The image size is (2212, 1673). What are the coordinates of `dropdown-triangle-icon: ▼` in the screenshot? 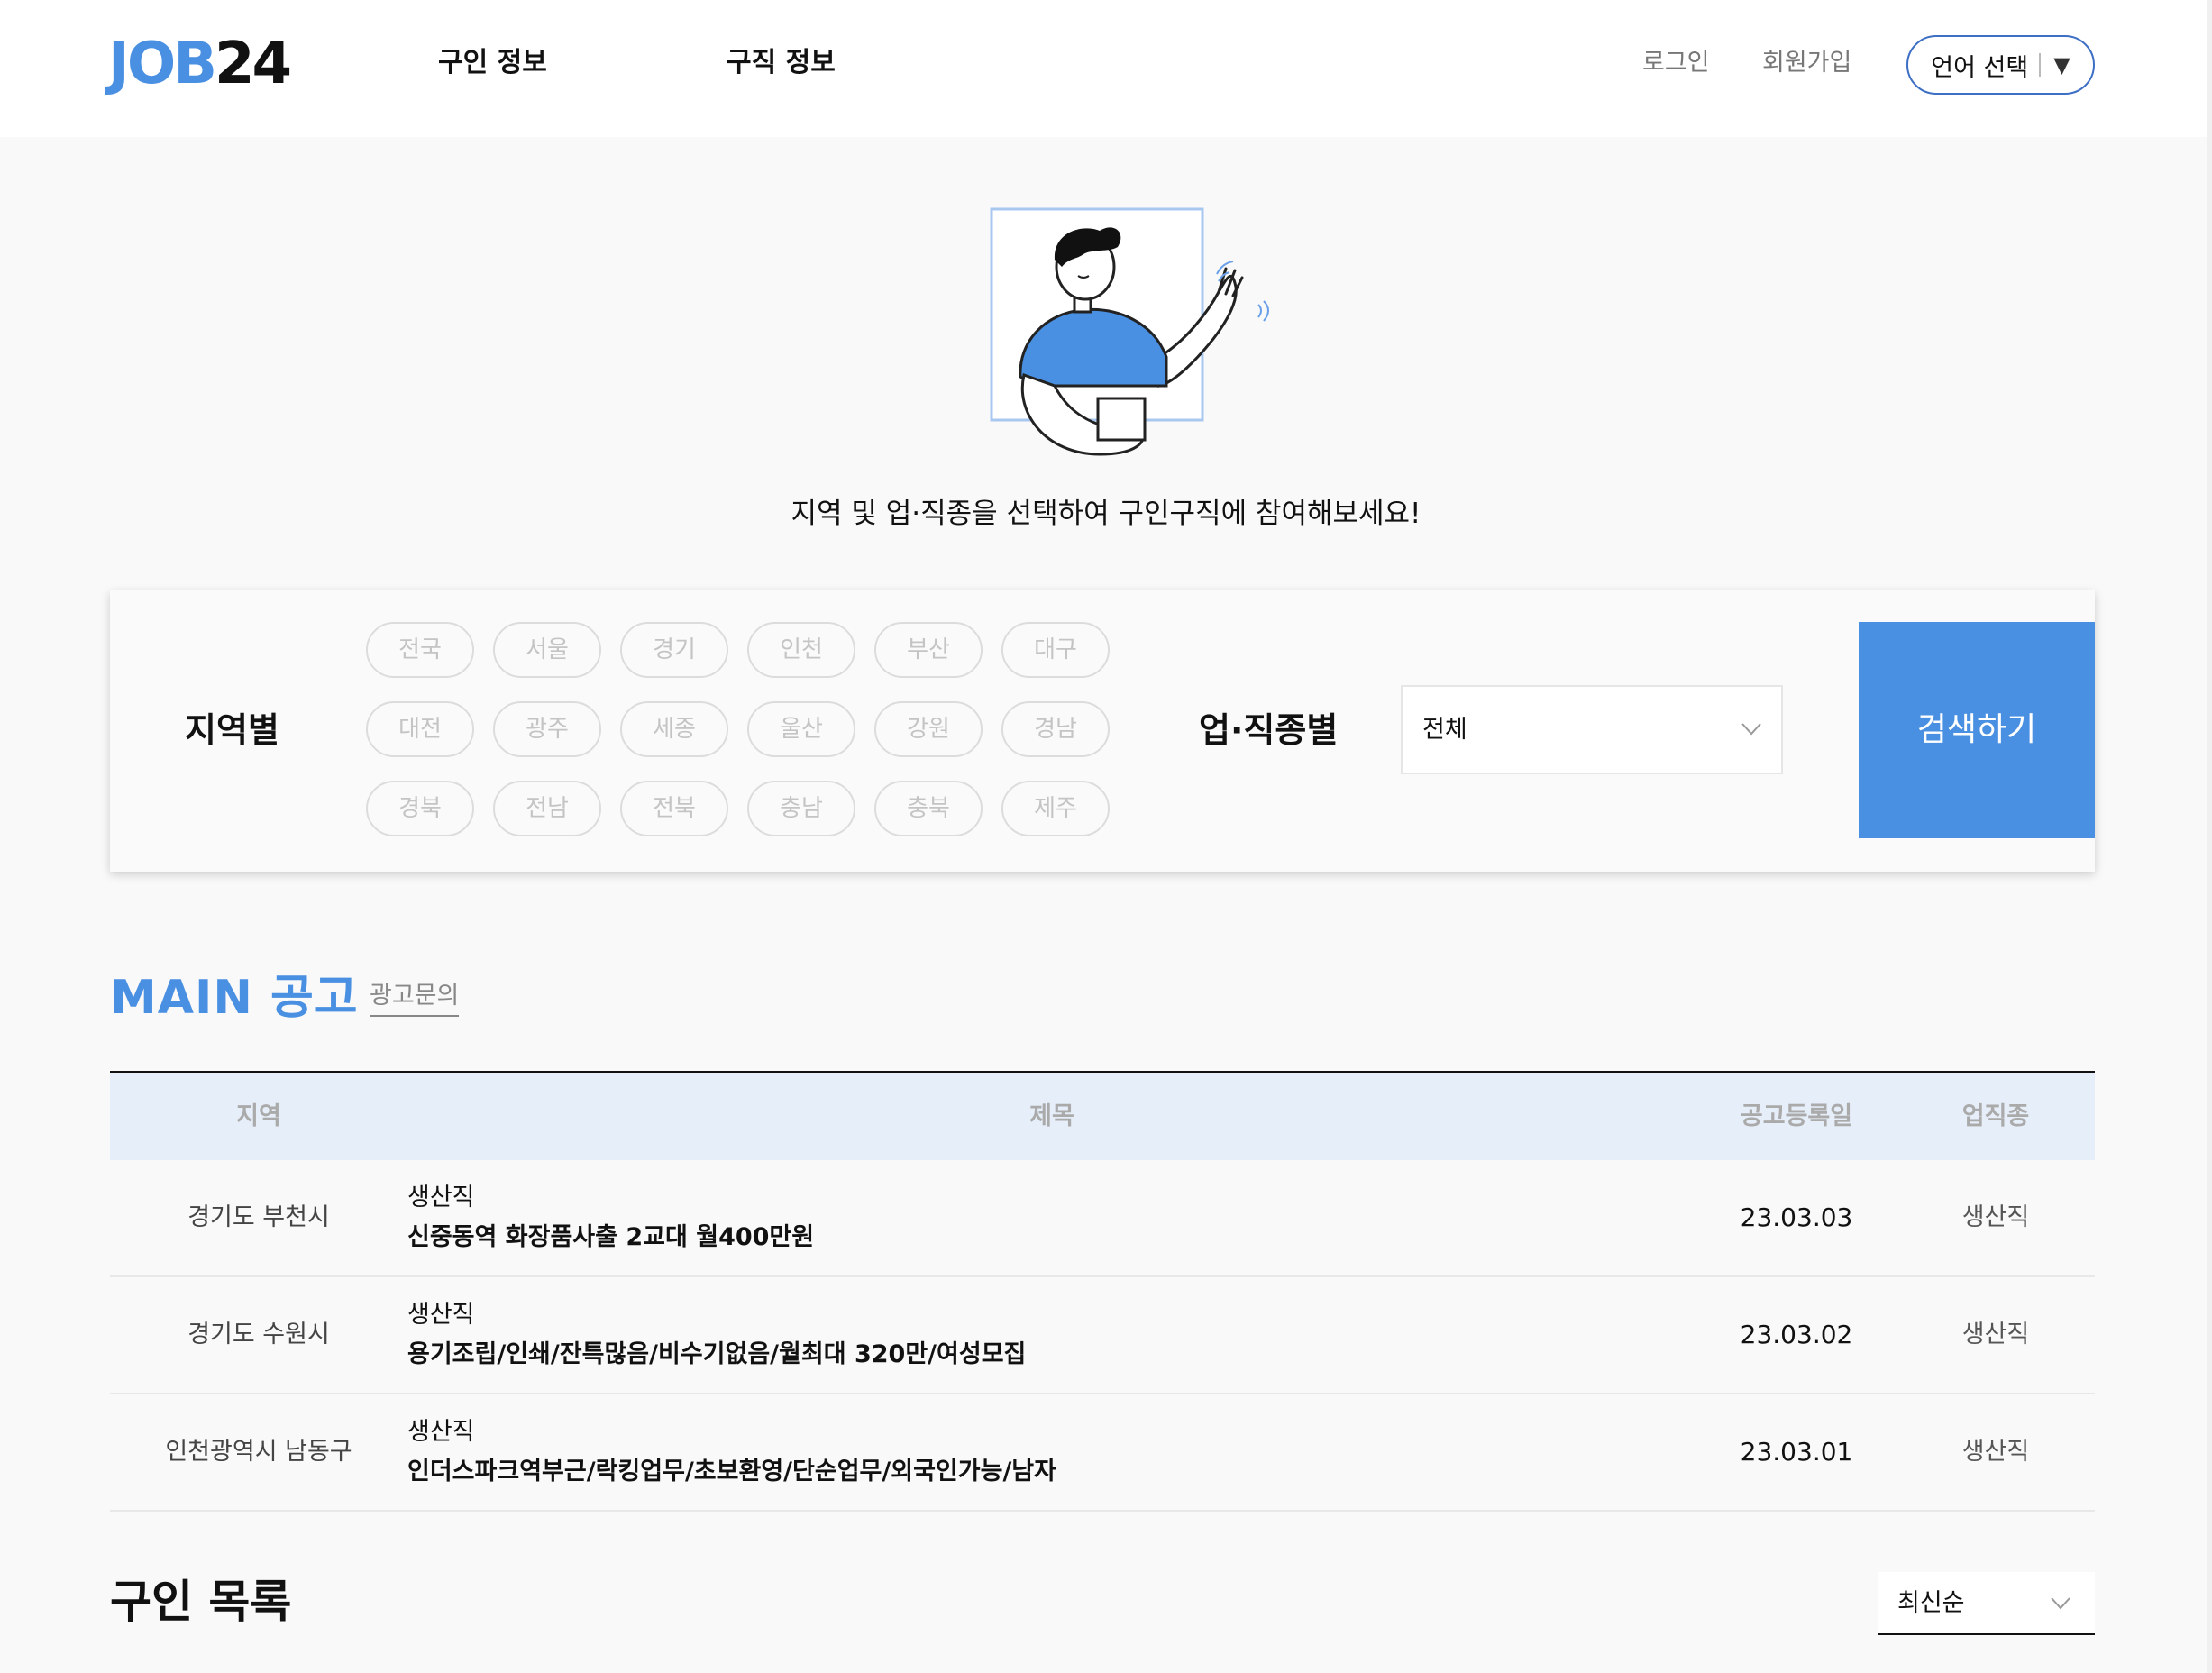 It's located at (2061, 65).